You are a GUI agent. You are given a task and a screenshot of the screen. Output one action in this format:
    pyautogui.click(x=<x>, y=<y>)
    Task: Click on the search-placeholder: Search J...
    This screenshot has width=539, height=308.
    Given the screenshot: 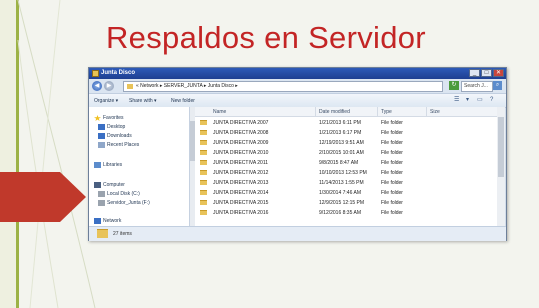 What is the action you would take?
    pyautogui.click(x=476, y=86)
    